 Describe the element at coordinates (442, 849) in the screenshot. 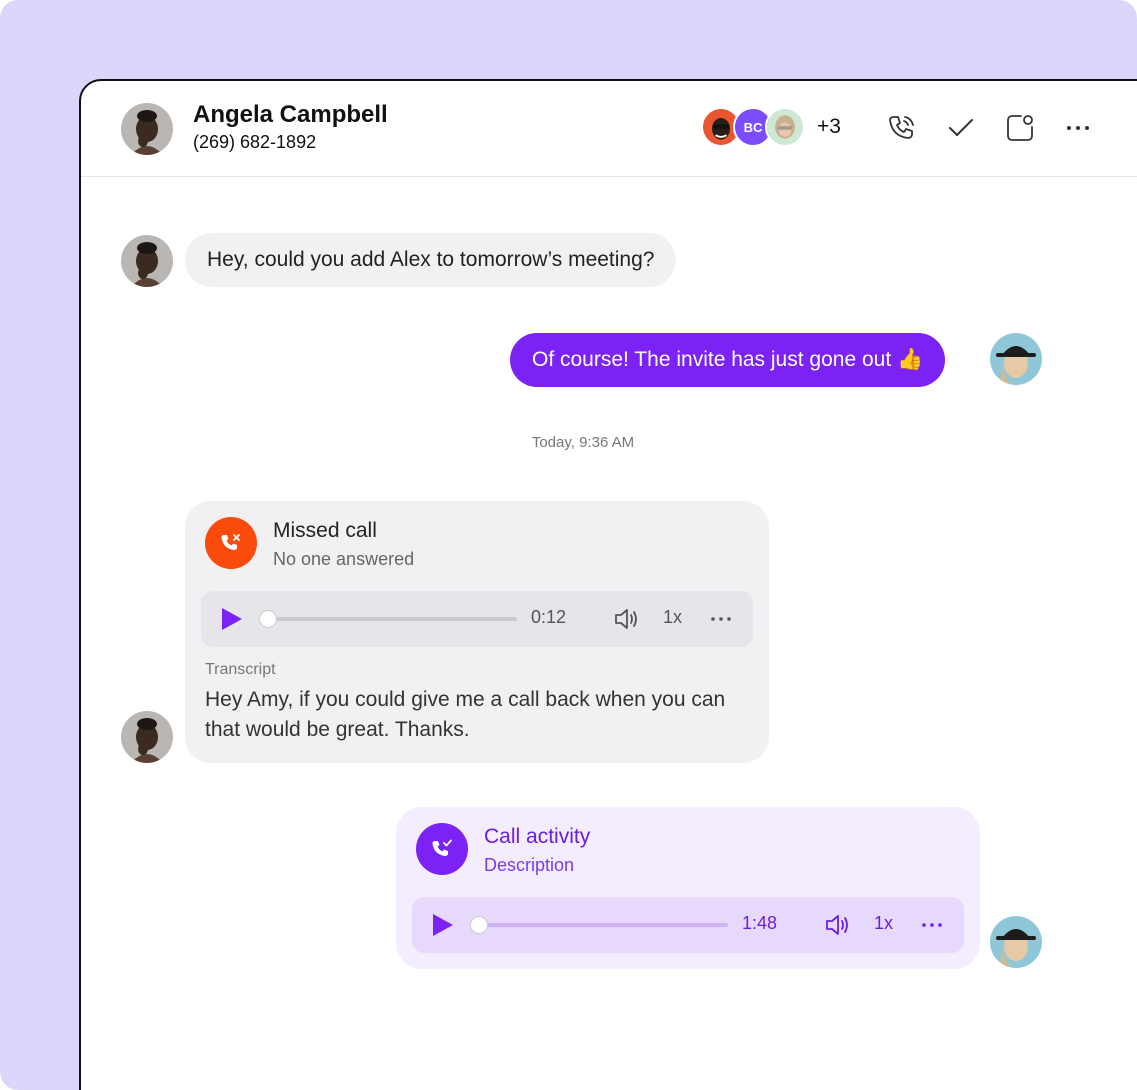

I see `call-activity-icon` at that location.